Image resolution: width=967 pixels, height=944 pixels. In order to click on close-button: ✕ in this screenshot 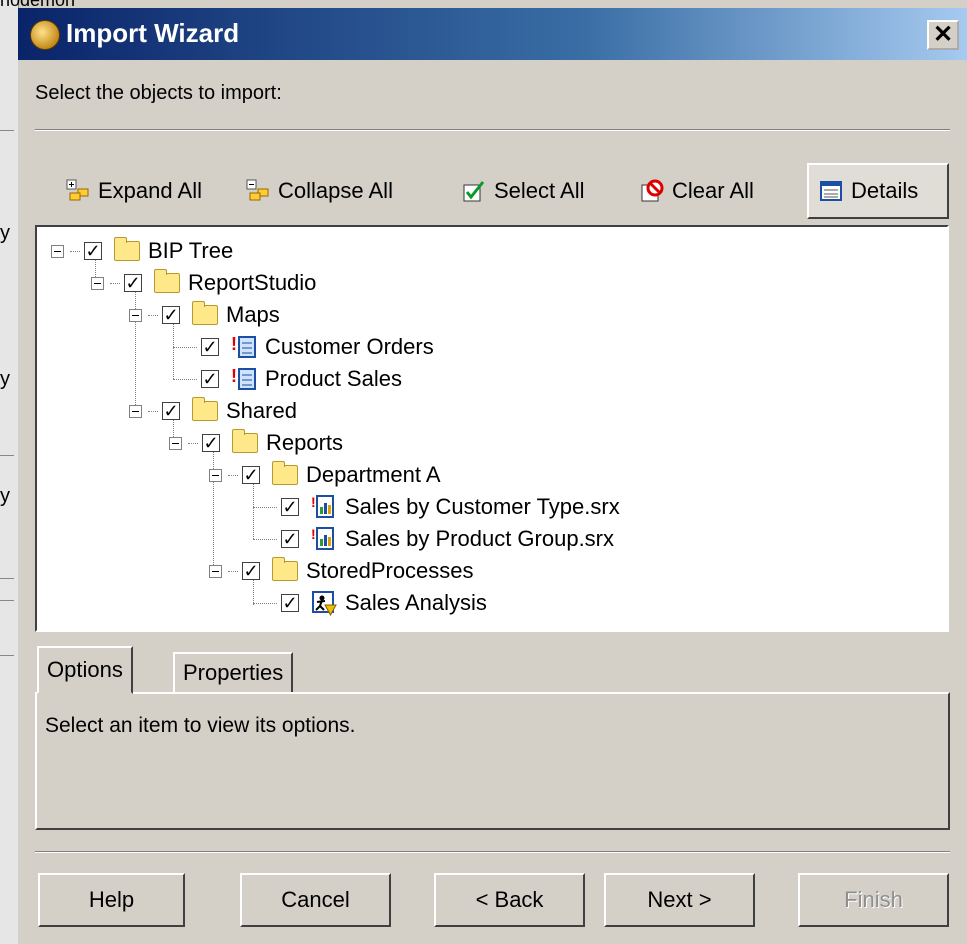, I will do `click(943, 35)`.